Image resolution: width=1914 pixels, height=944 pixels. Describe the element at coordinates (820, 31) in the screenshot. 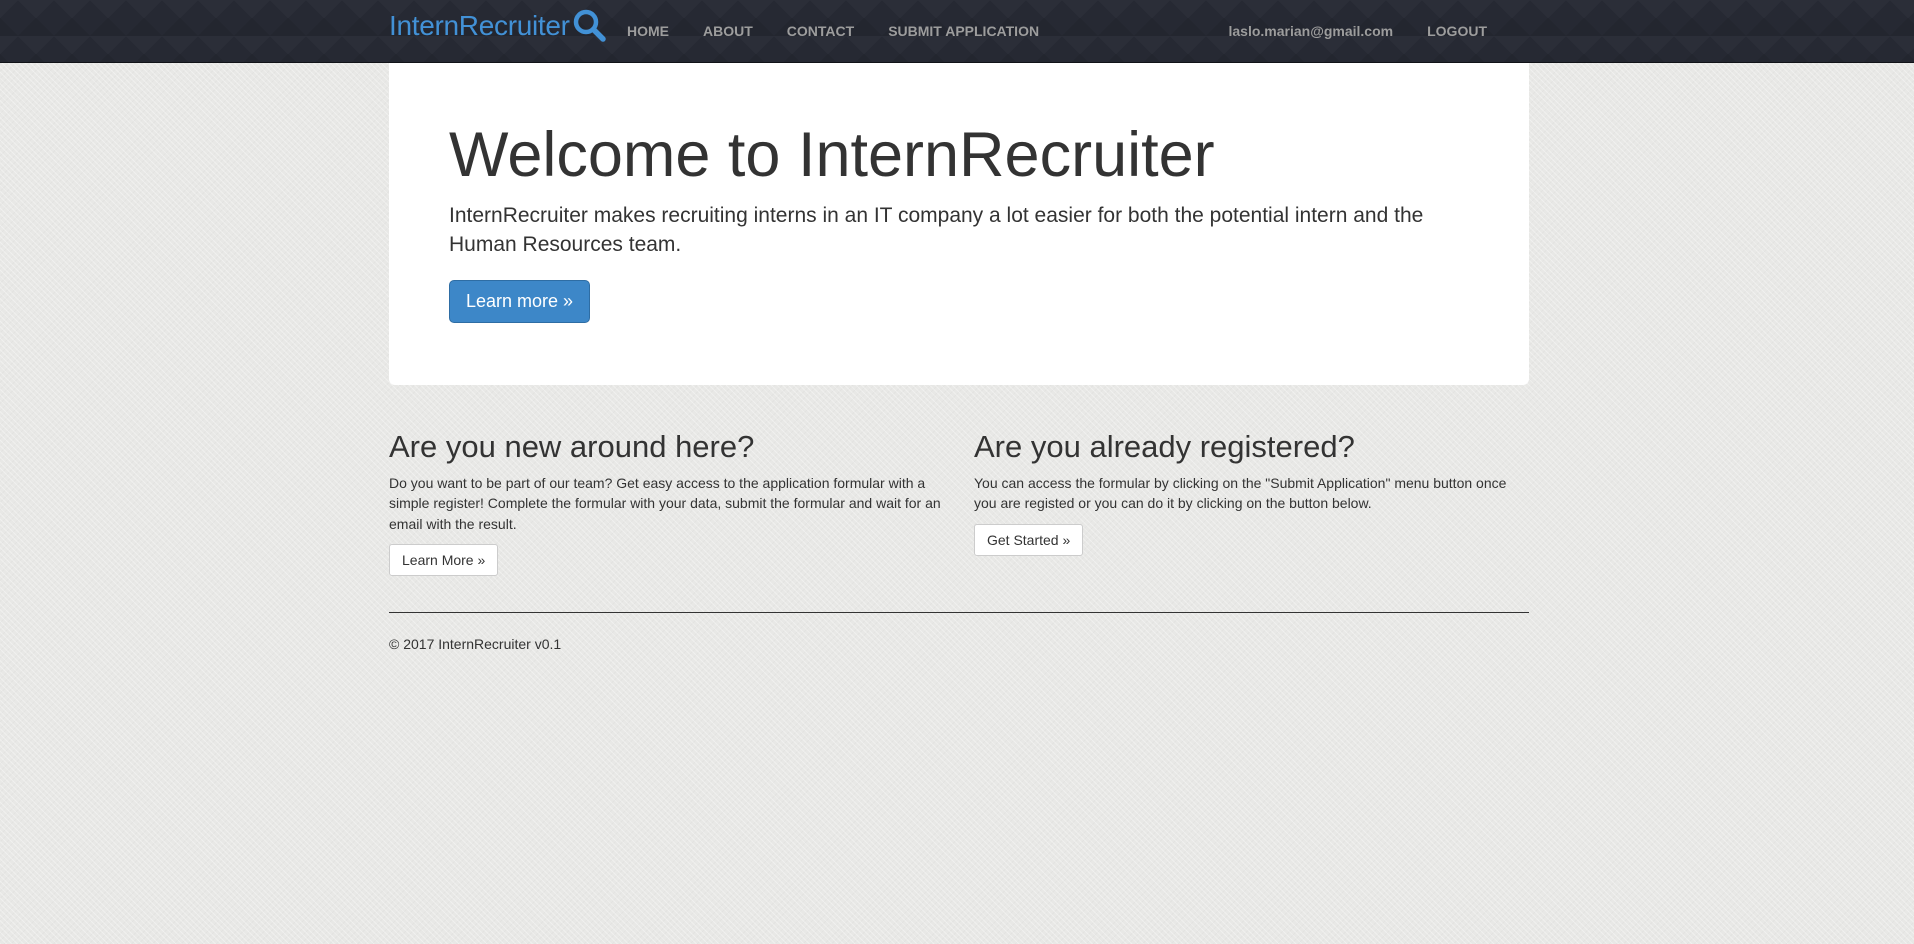

I see `nav-contact-link: CONTACT` at that location.